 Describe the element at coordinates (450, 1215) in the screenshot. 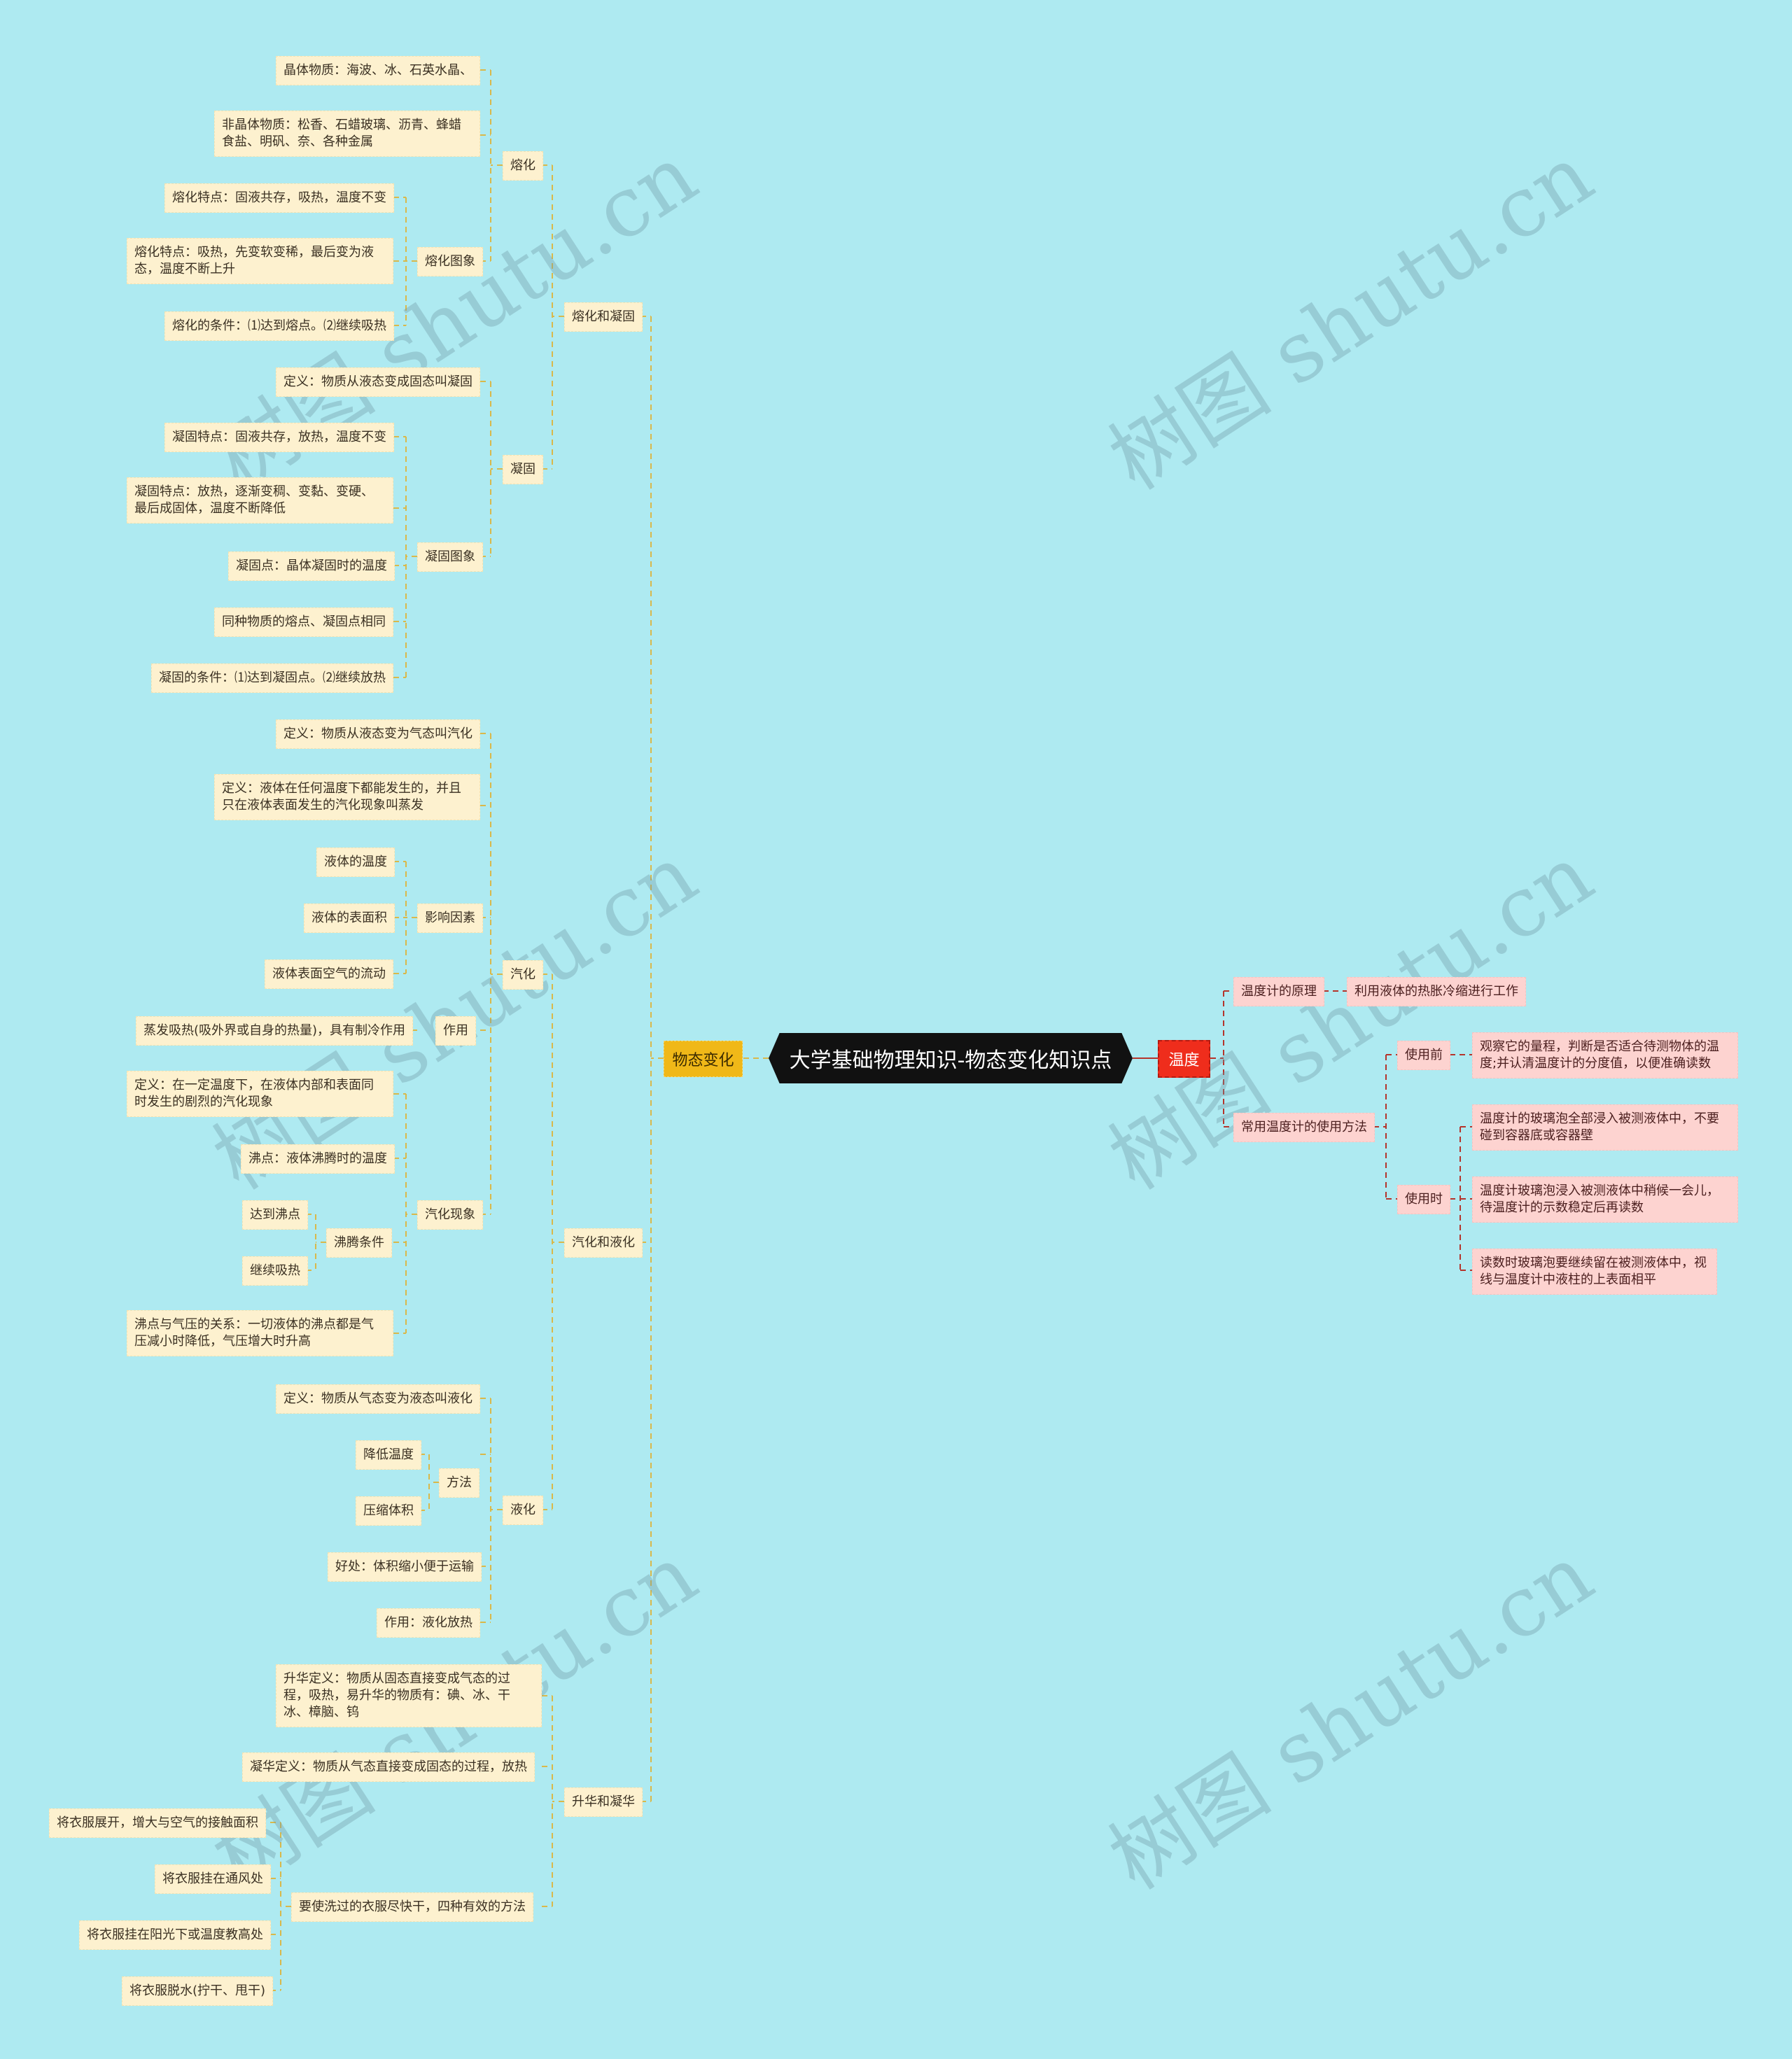

I see `topic-phenomenon: 汽化现象` at that location.